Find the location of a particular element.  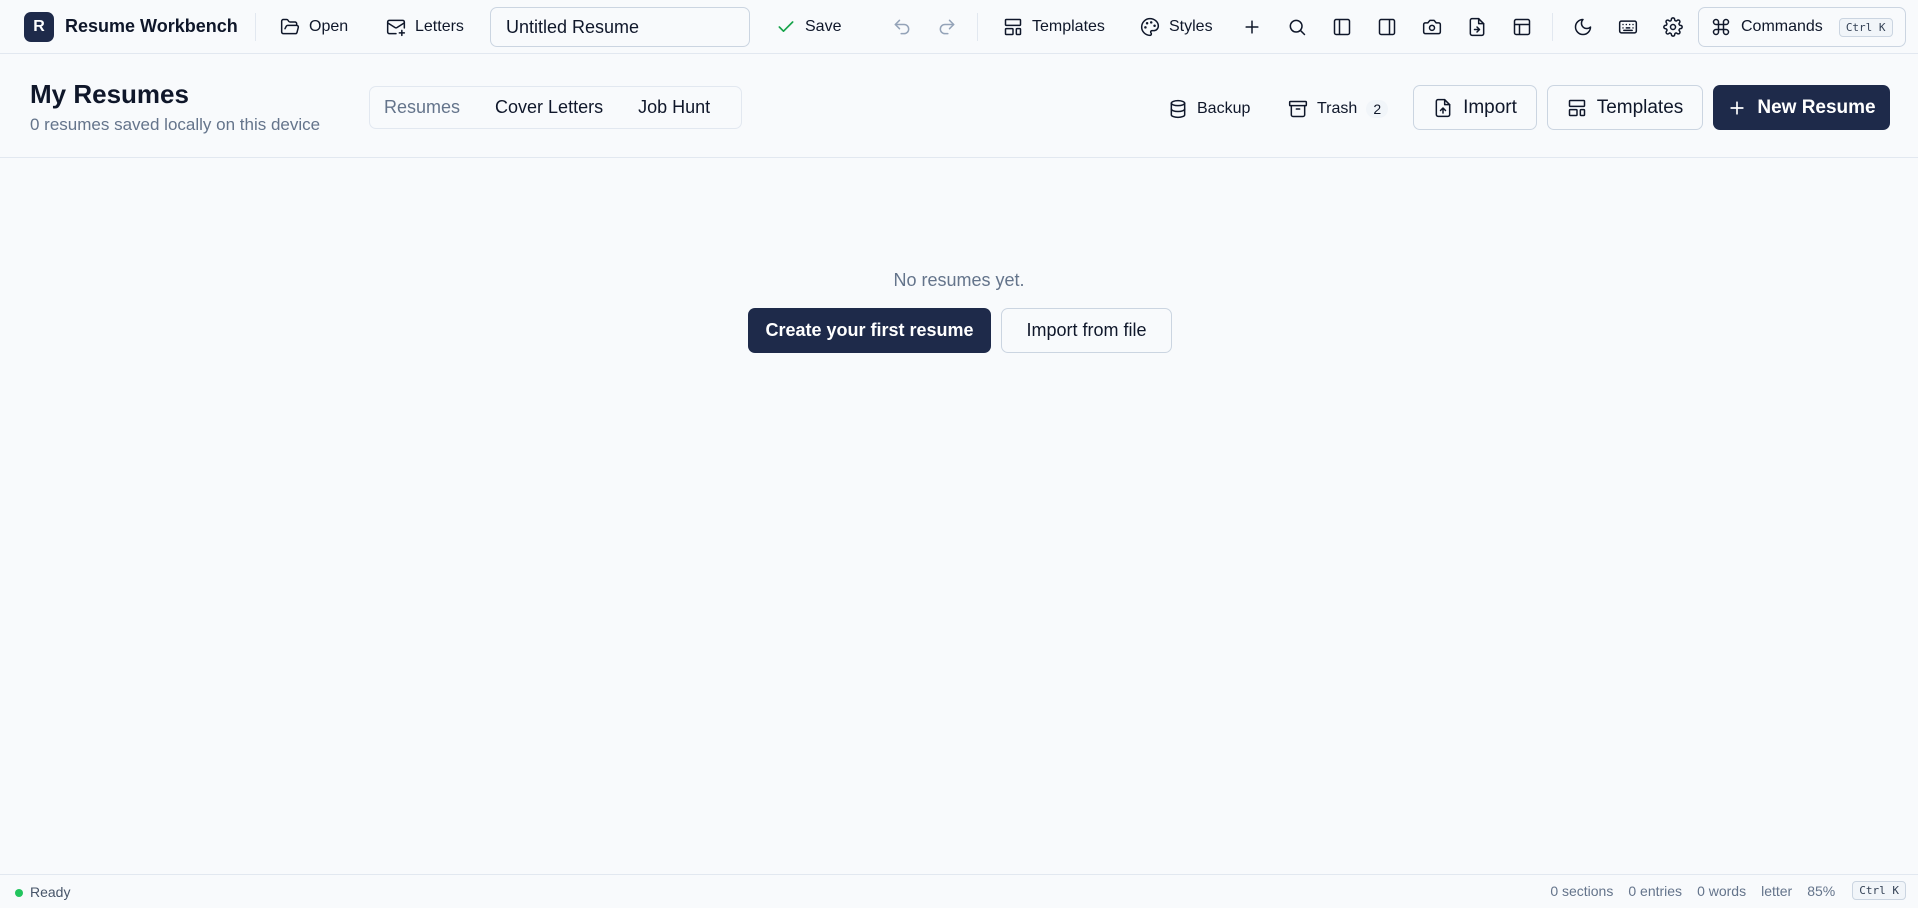

toggle-right-panel-button is located at coordinates (1387, 27).